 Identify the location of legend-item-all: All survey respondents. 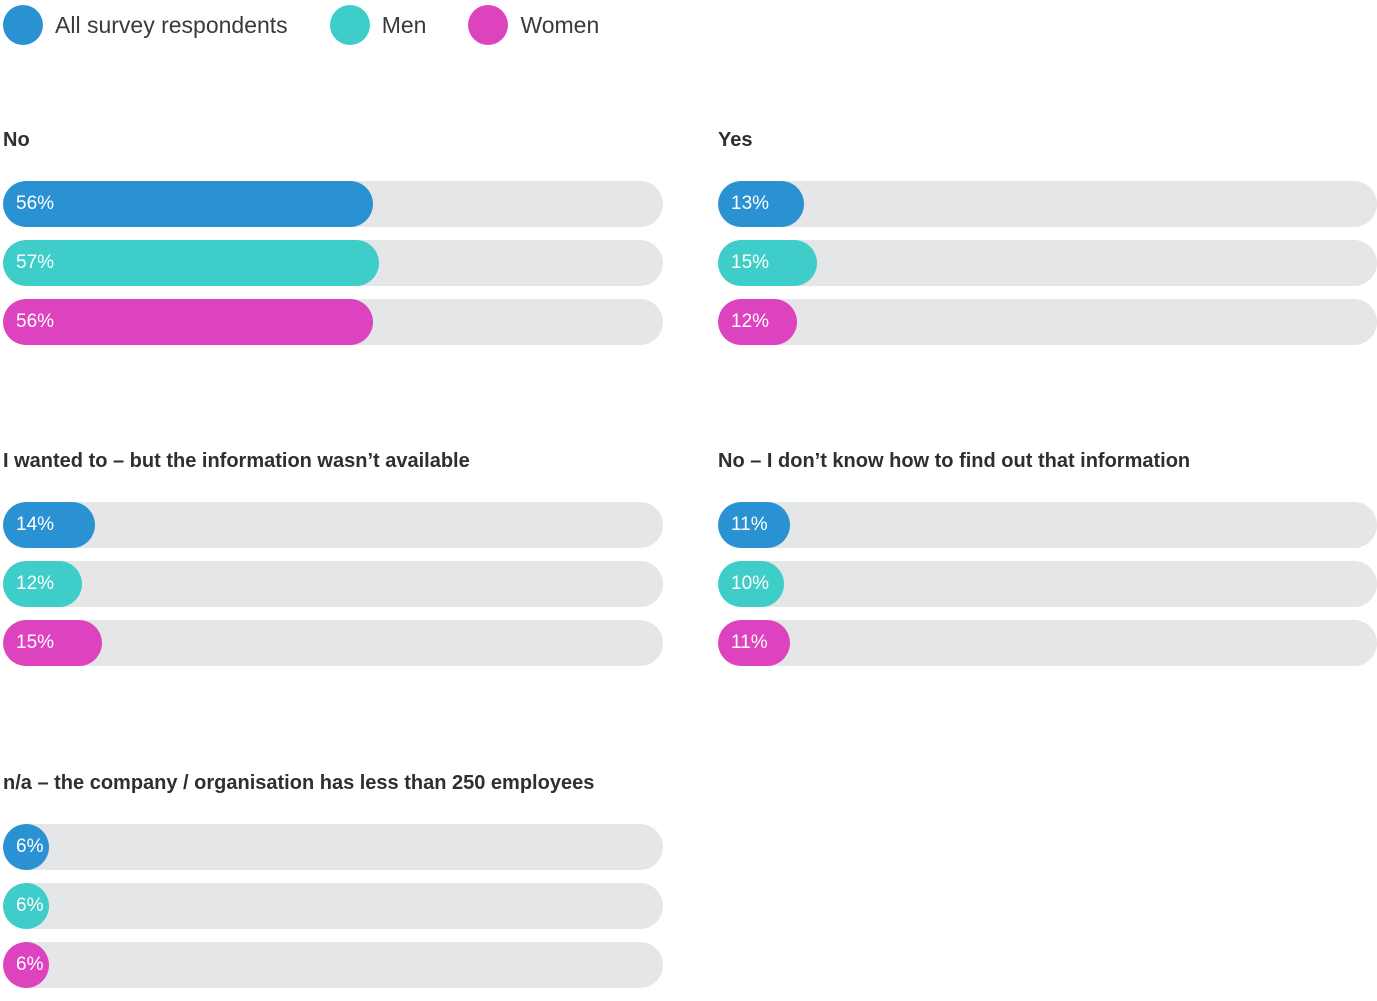
(145, 25).